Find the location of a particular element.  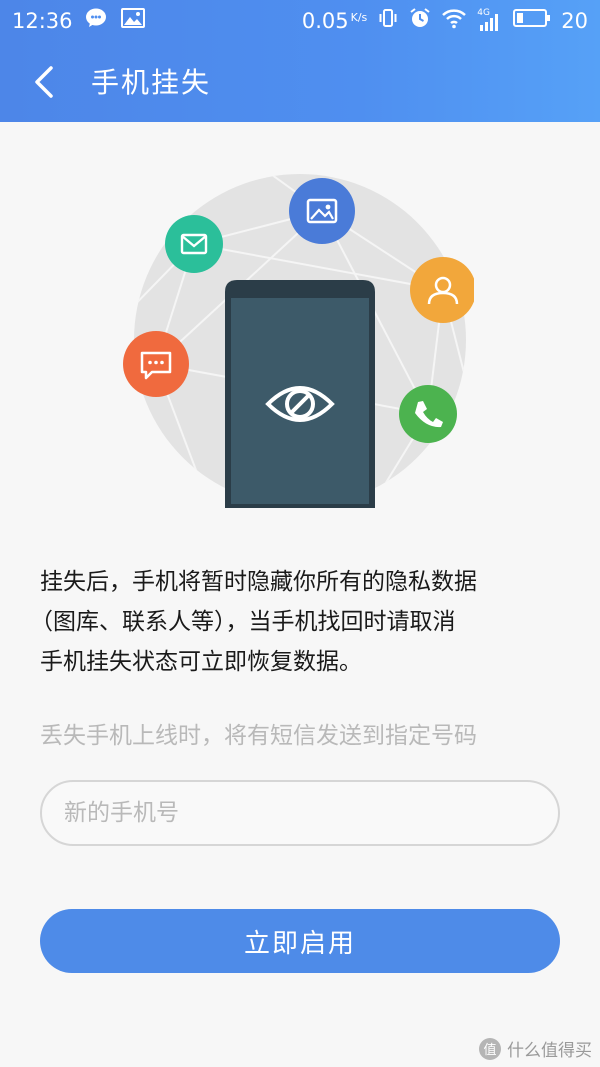

status-right: 0.05 K/s 4G 20 is located at coordinates (445, 20).